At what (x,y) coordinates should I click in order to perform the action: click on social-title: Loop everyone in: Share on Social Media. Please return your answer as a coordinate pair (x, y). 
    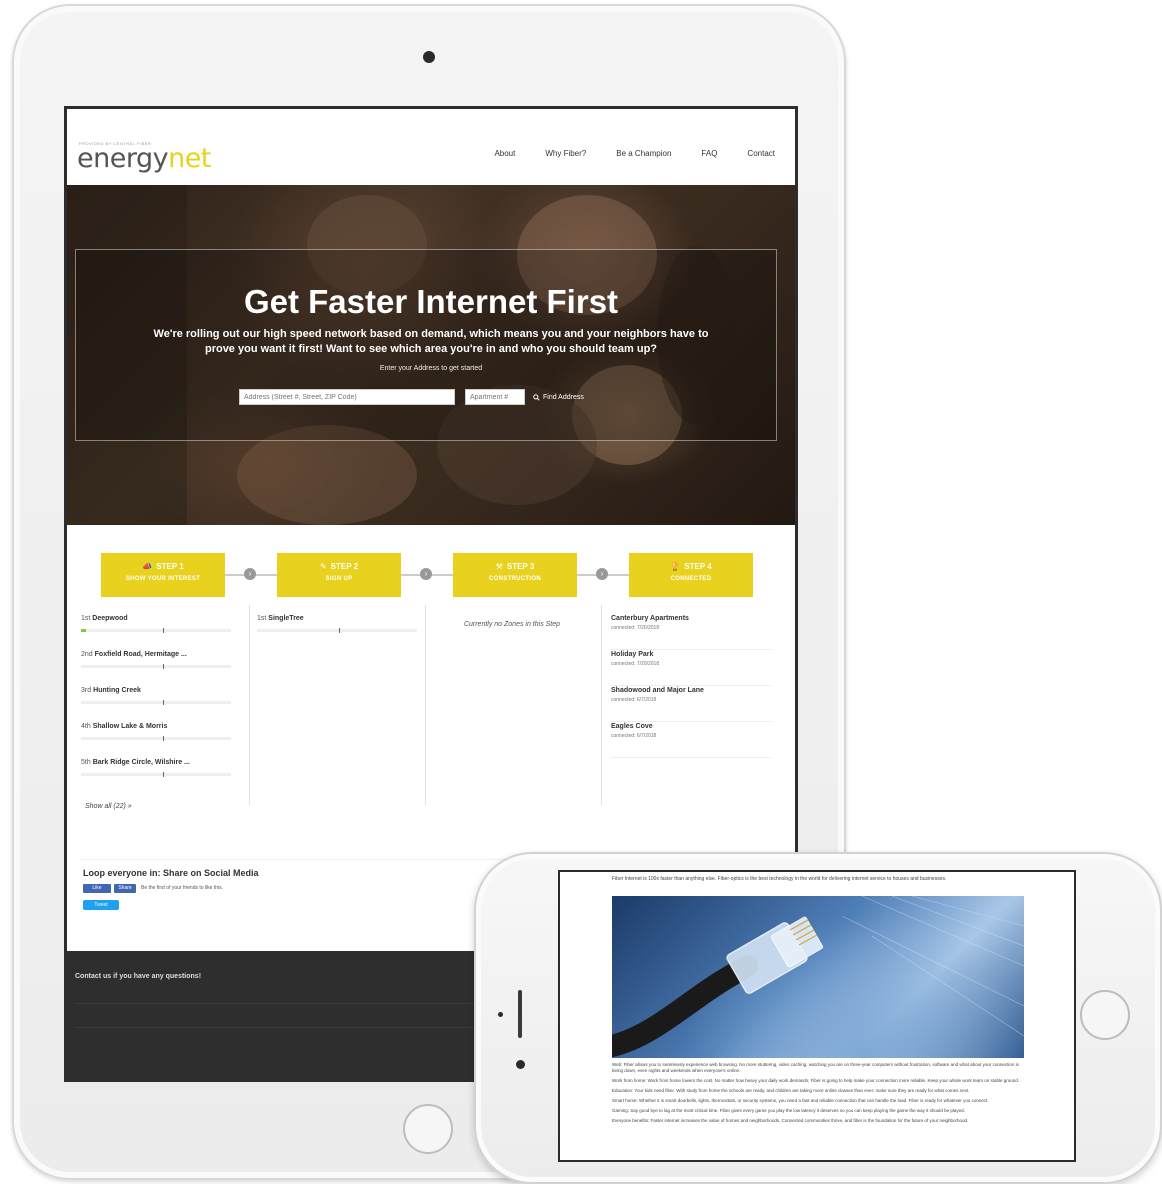
    Looking at the image, I should click on (171, 873).